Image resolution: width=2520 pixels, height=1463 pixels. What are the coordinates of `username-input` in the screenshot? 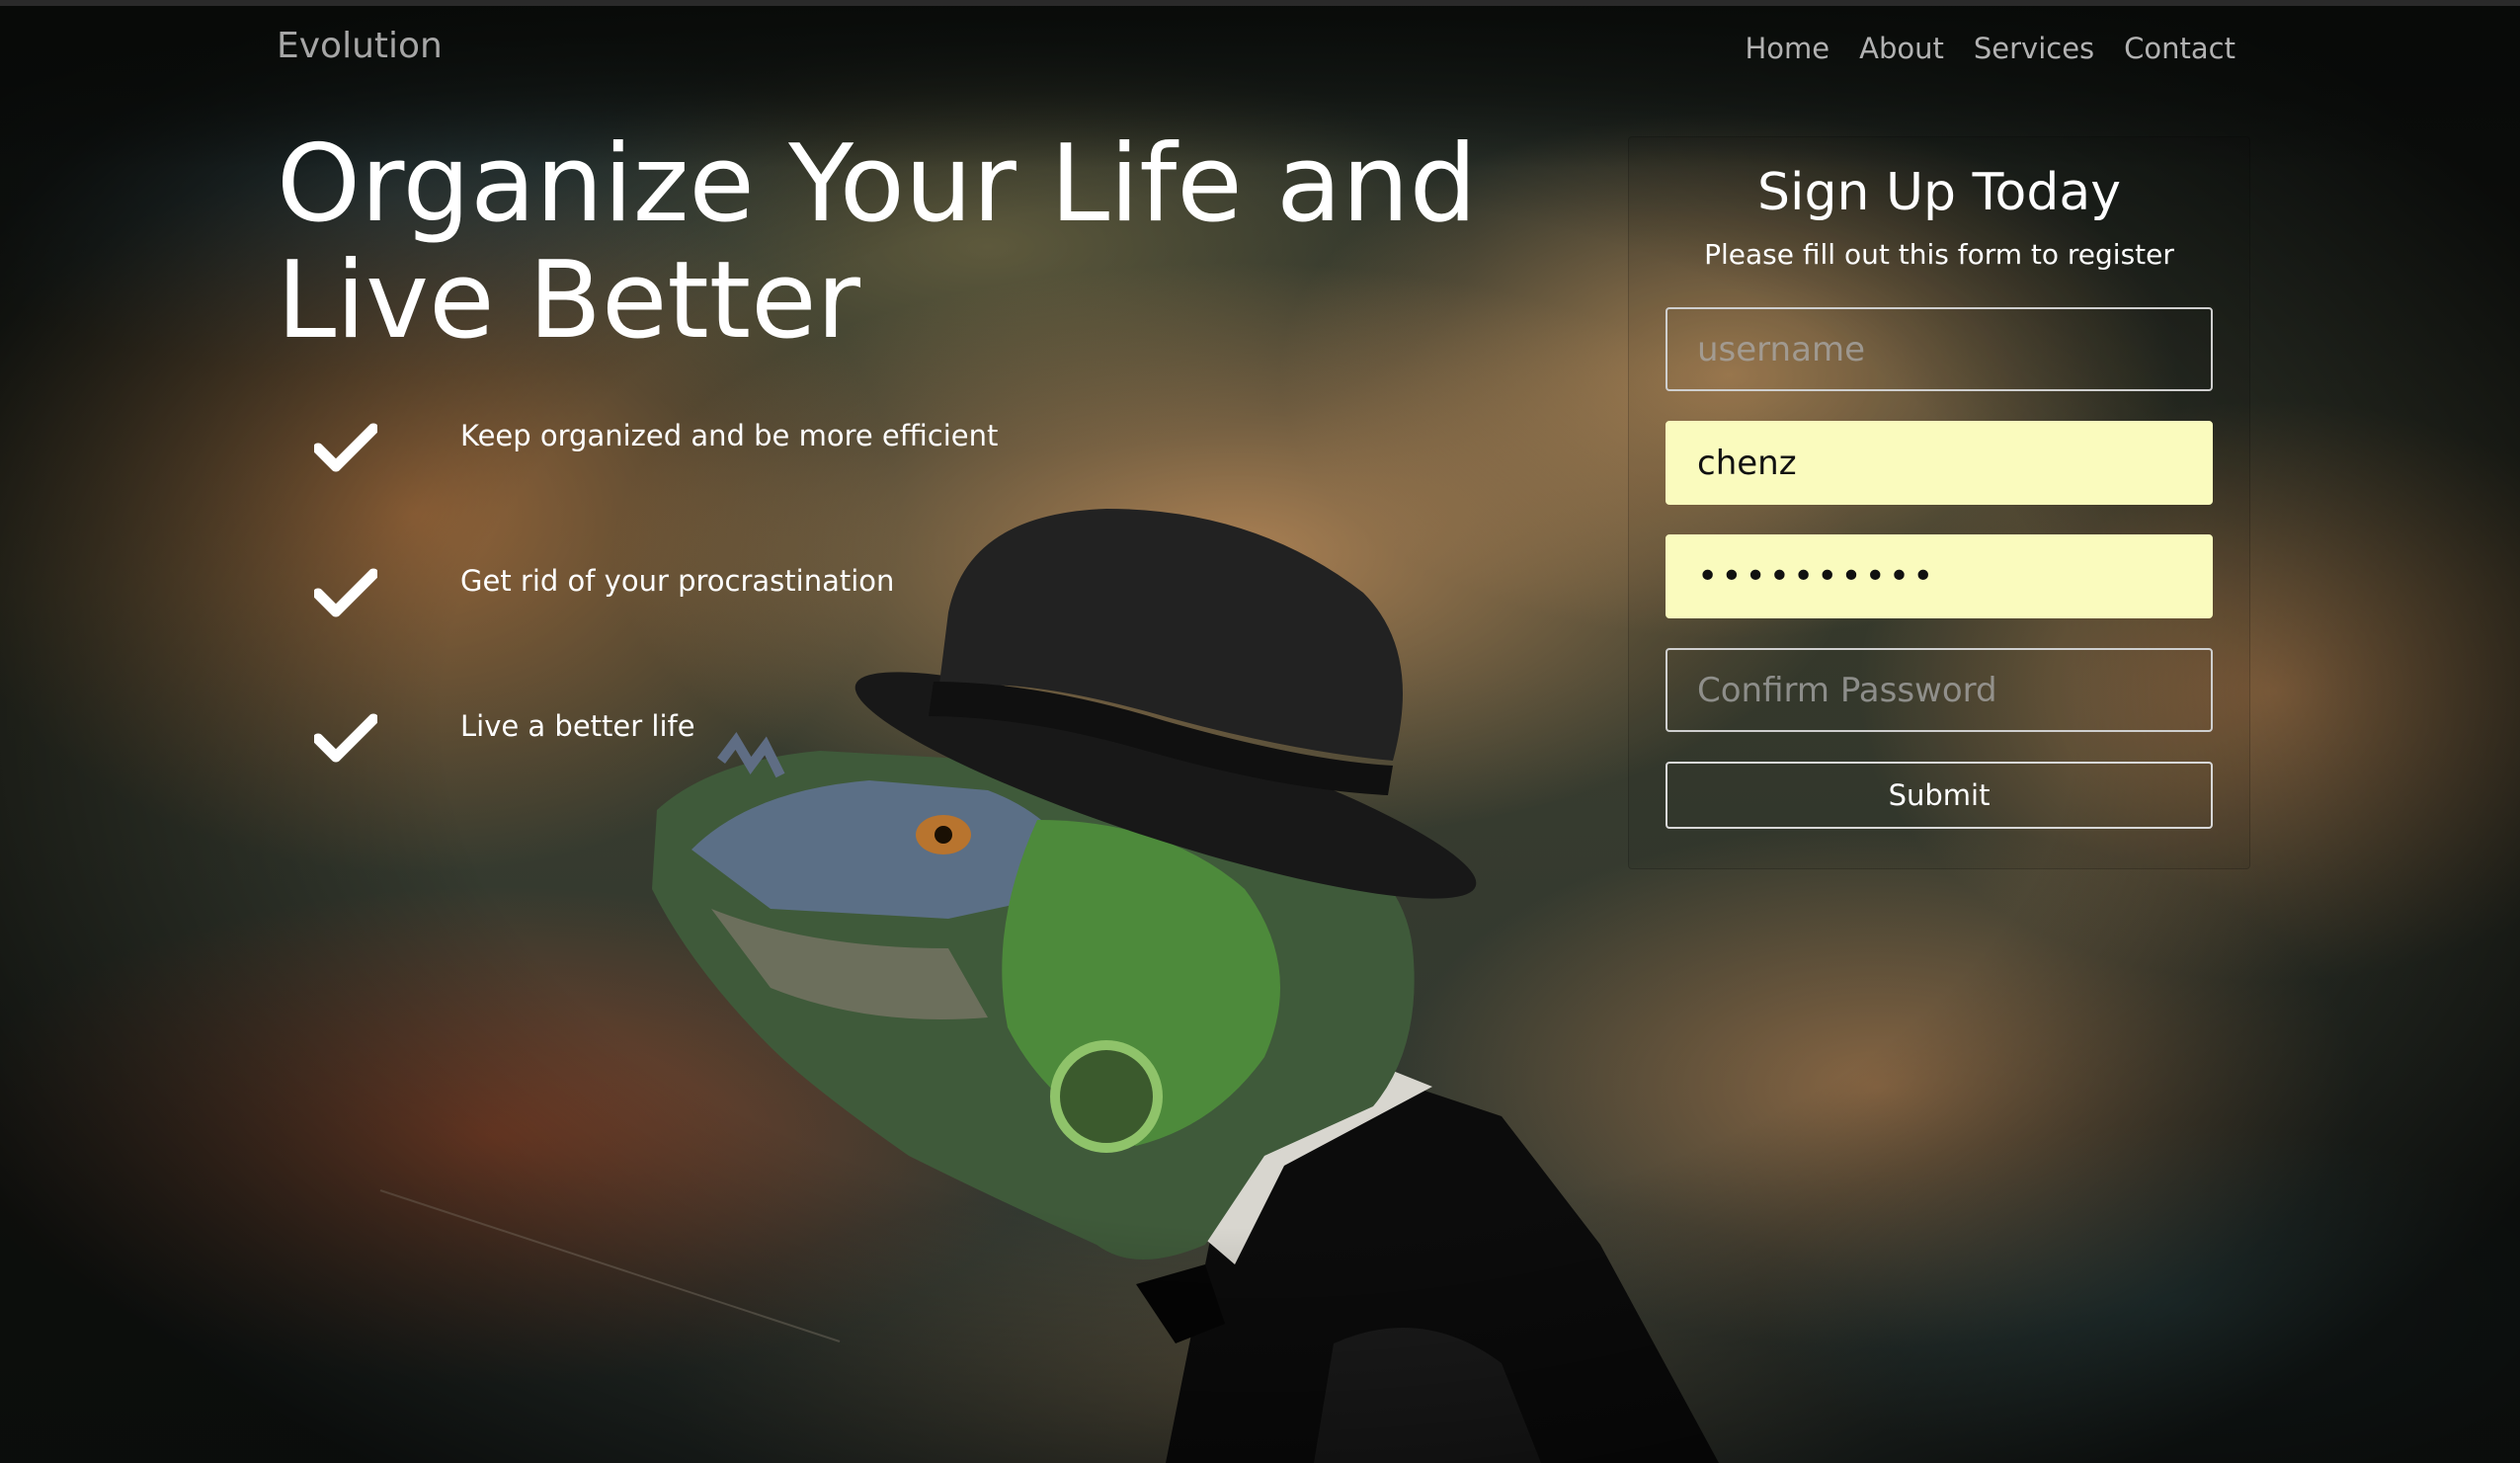 It's located at (1939, 349).